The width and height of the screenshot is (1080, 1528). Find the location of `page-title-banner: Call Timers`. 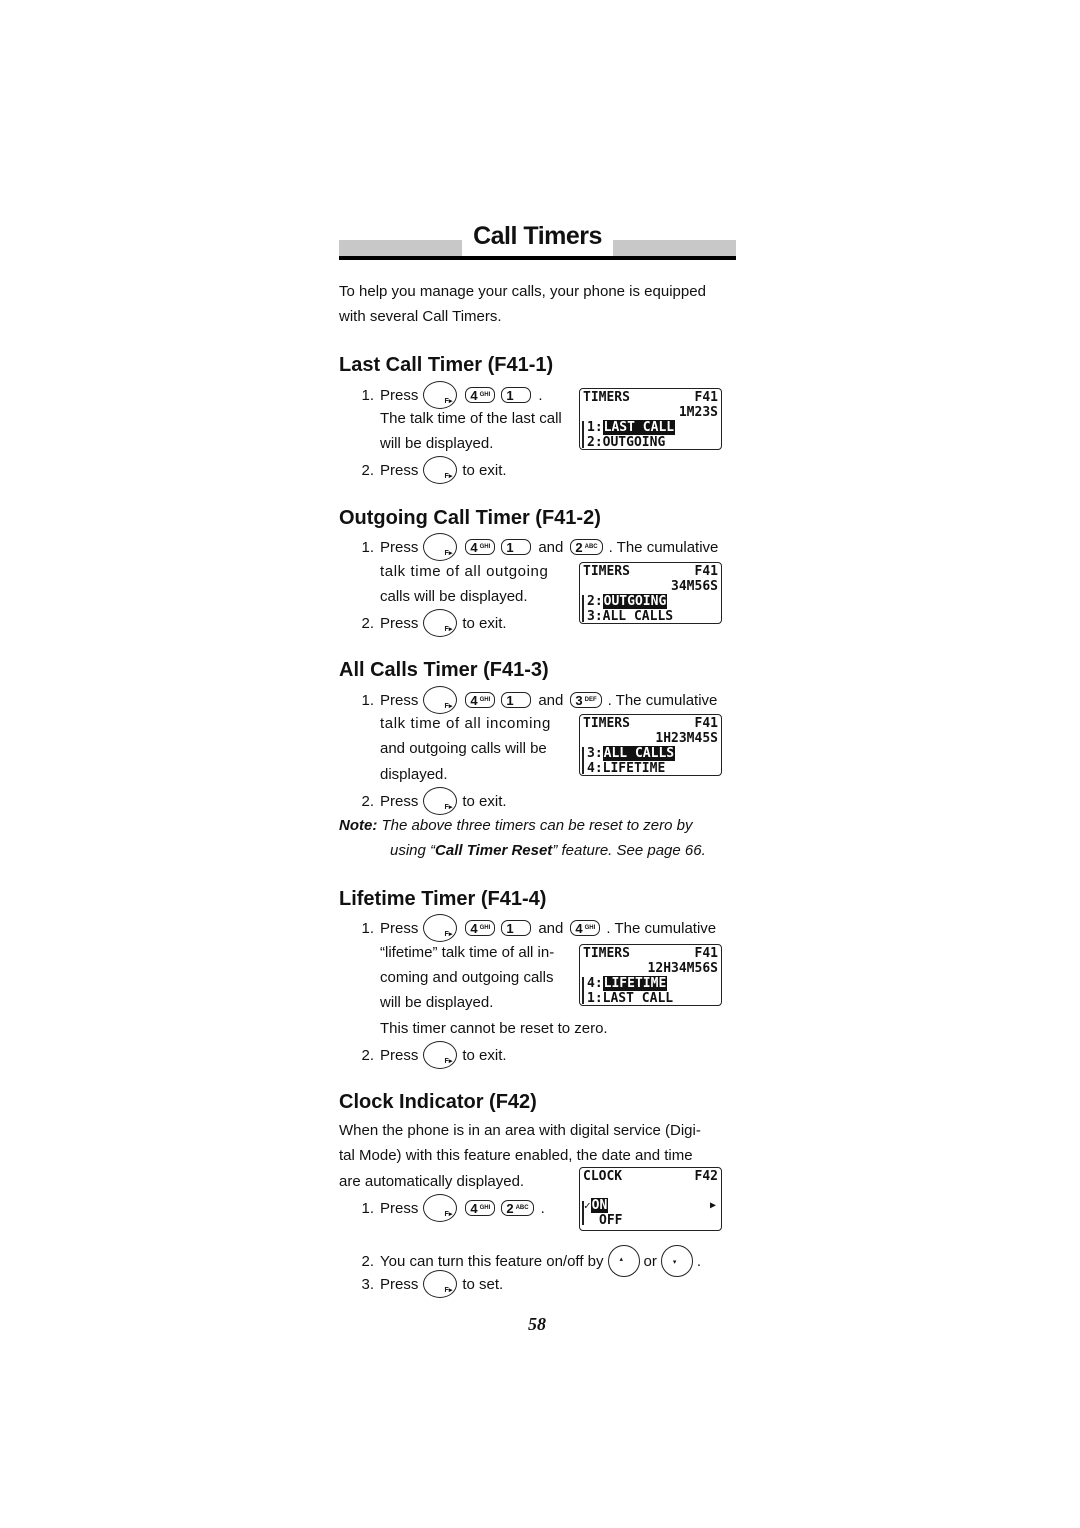

page-title-banner: Call Timers is located at coordinates (537, 242).